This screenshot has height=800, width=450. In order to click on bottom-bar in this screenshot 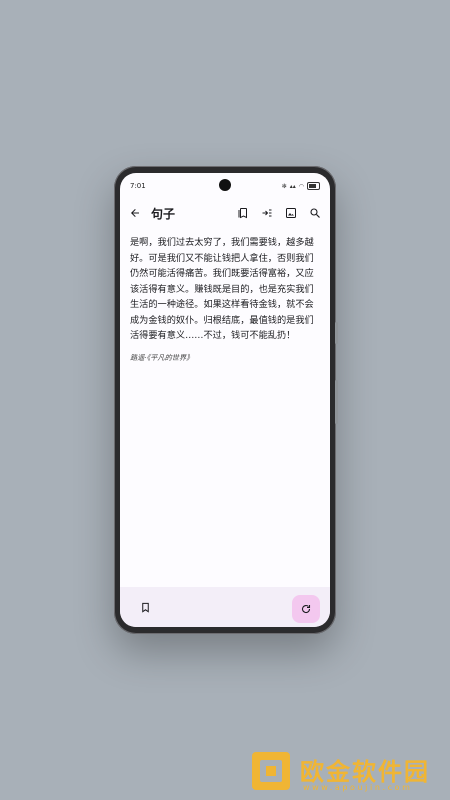, I will do `click(225, 607)`.